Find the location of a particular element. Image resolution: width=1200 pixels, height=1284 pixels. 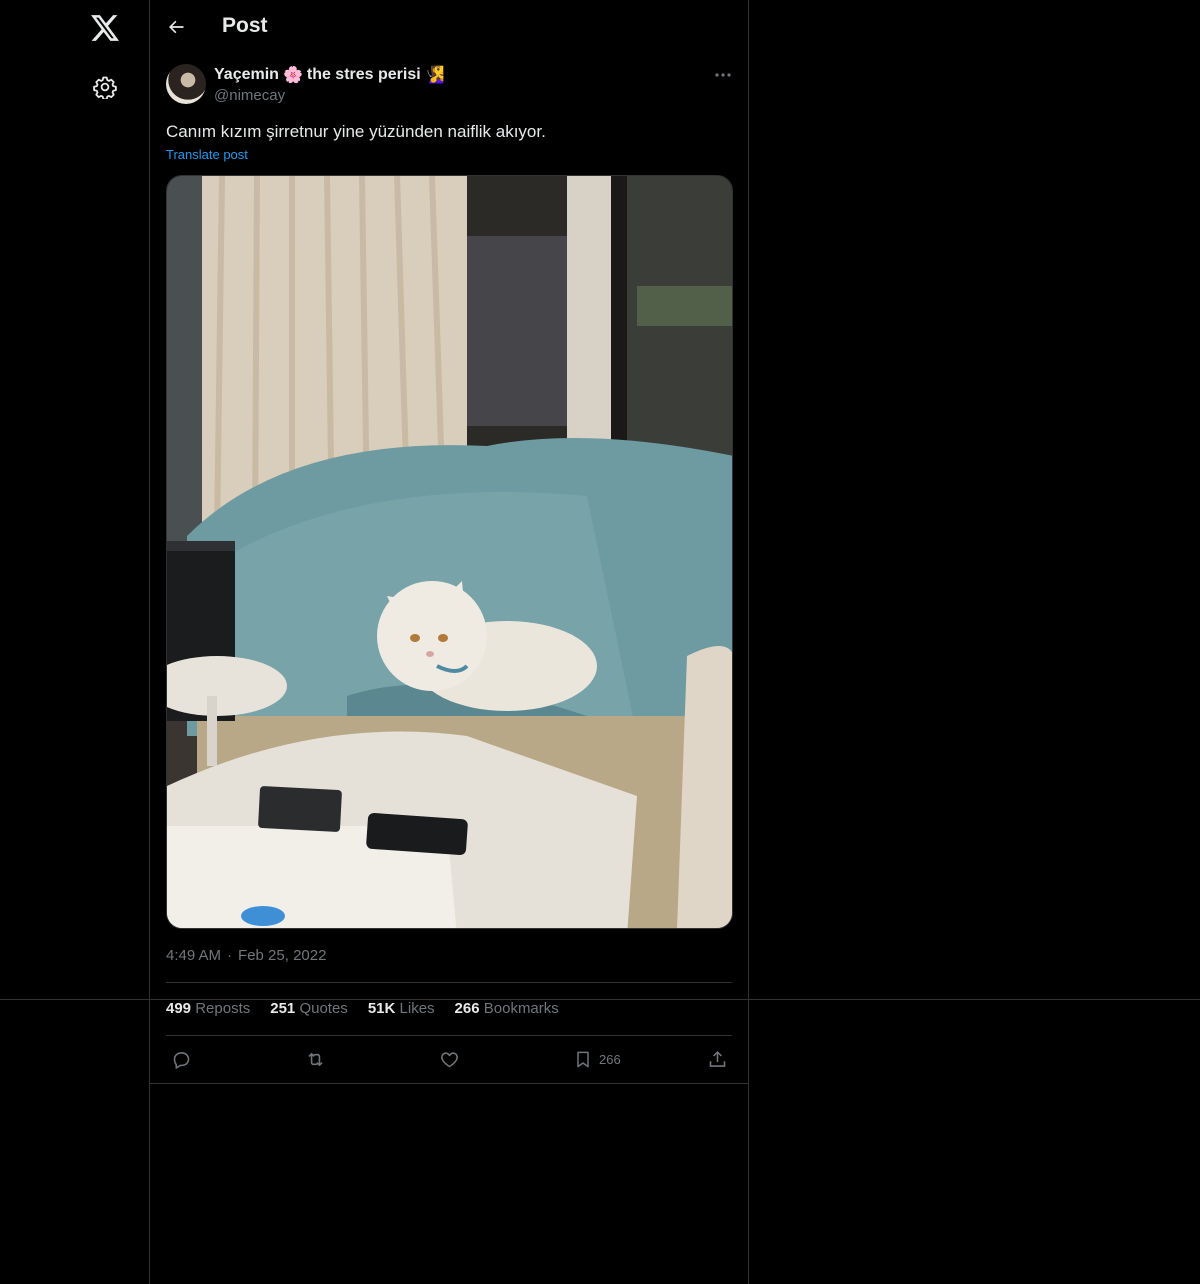

quotes-count: 251 is located at coordinates (283, 1008).